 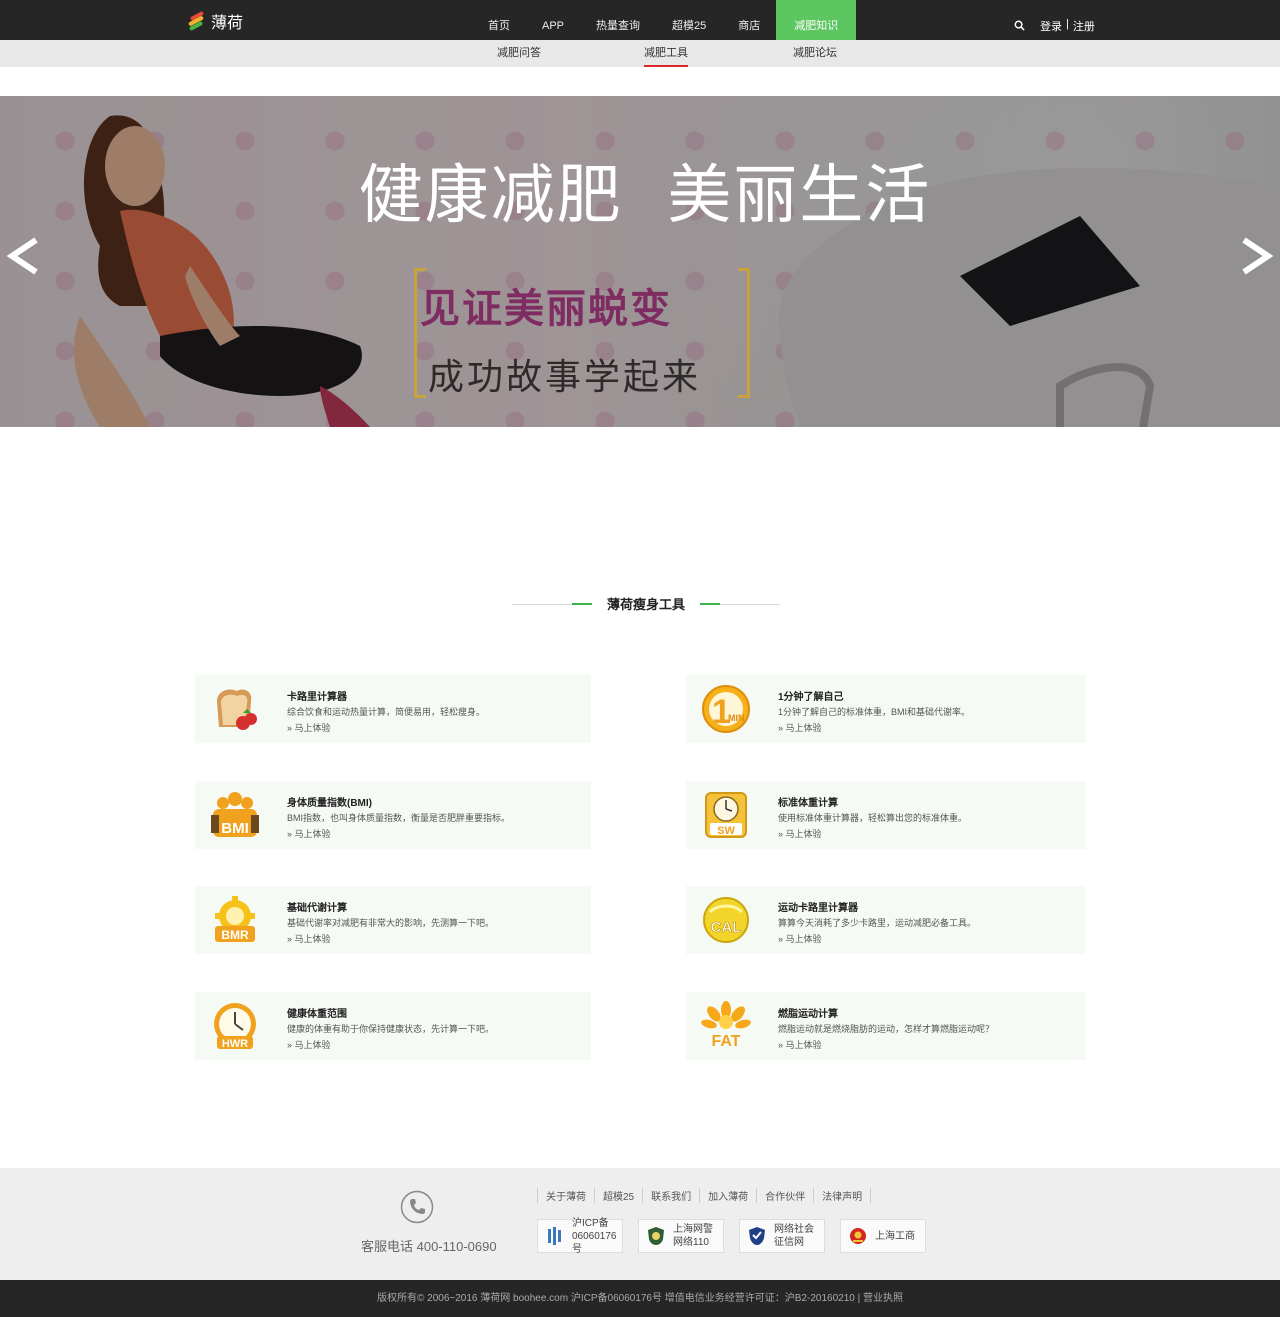 I want to click on svg-text: CAL, so click(x=726, y=927).